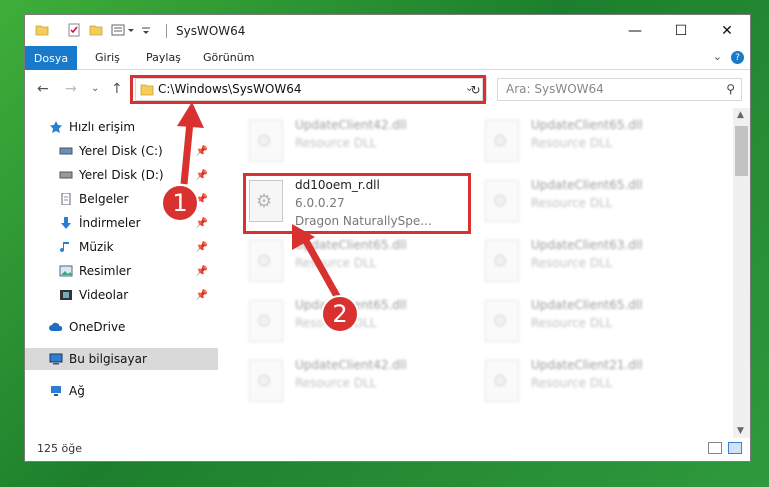 Image resolution: width=769 pixels, height=487 pixels. I want to click on callout-arrows, so click(259, 201).